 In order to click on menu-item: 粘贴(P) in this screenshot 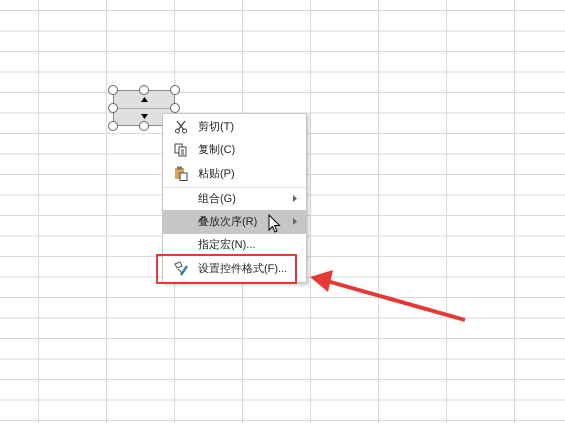, I will do `click(234, 174)`.